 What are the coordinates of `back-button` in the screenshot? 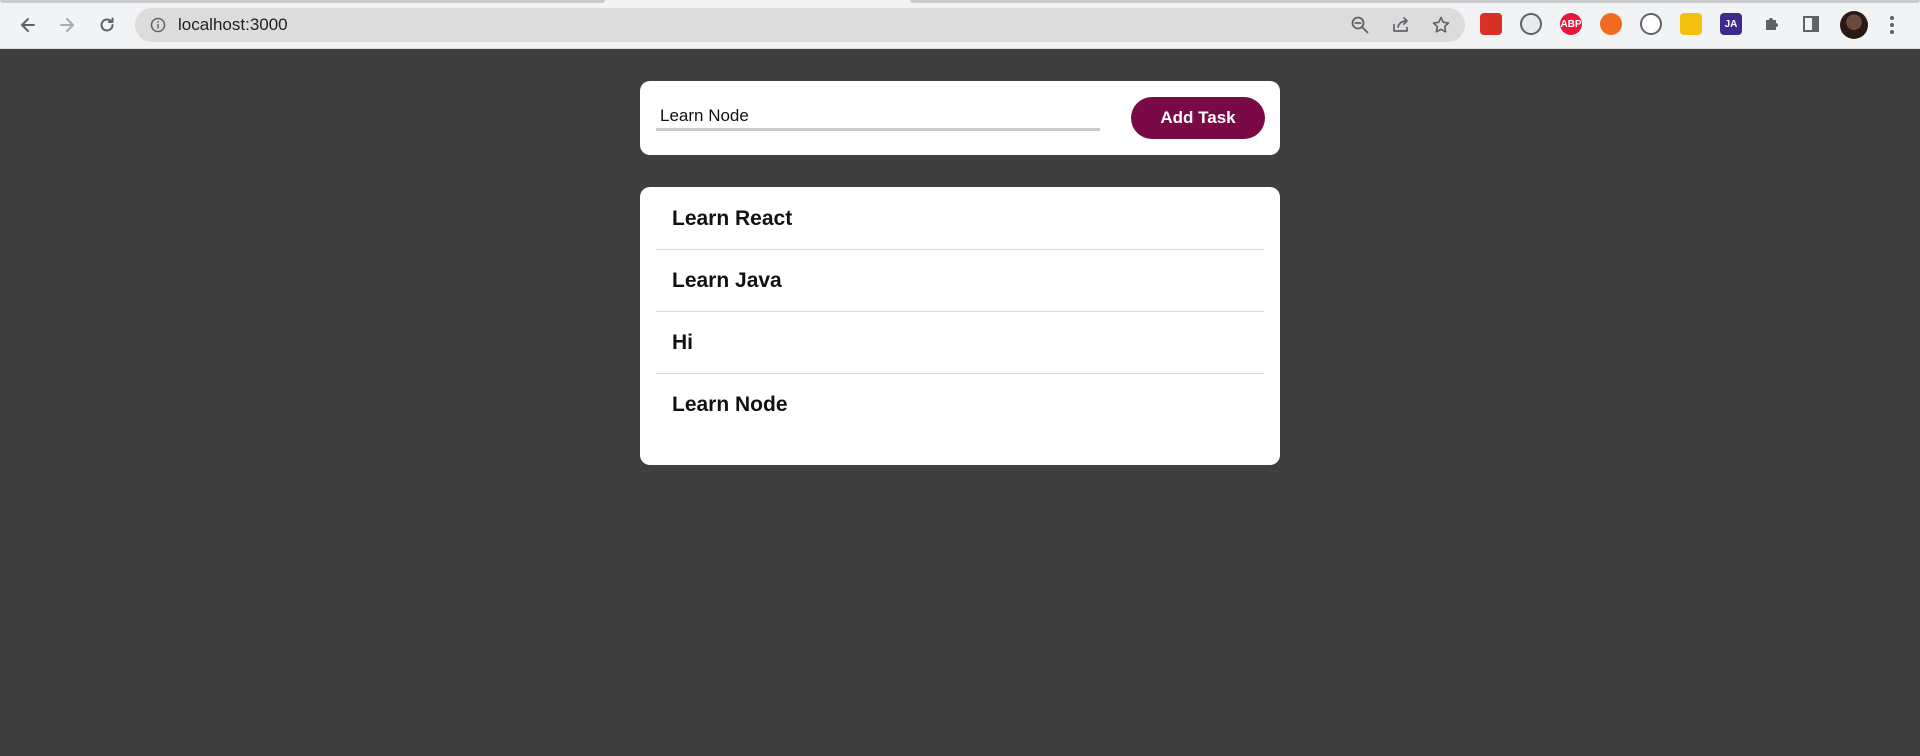 It's located at (28, 25).